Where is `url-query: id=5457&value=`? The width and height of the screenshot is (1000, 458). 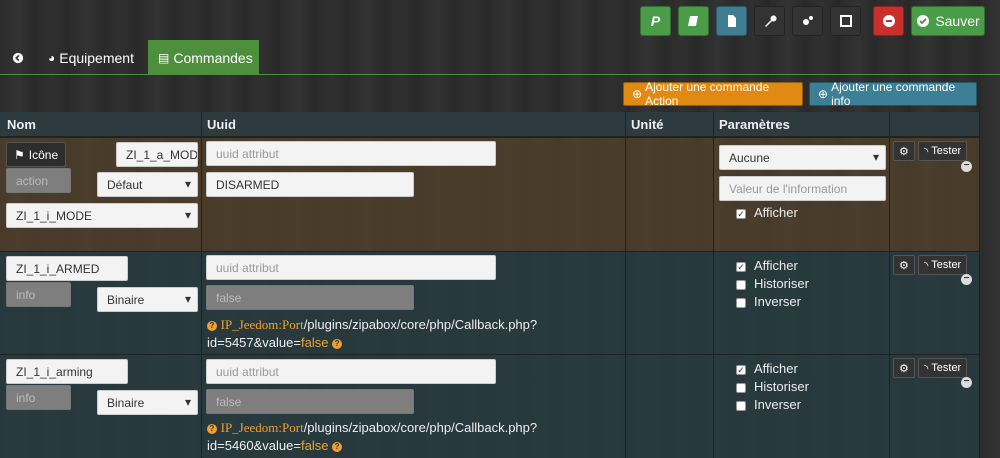 url-query: id=5457&value= is located at coordinates (254, 342).